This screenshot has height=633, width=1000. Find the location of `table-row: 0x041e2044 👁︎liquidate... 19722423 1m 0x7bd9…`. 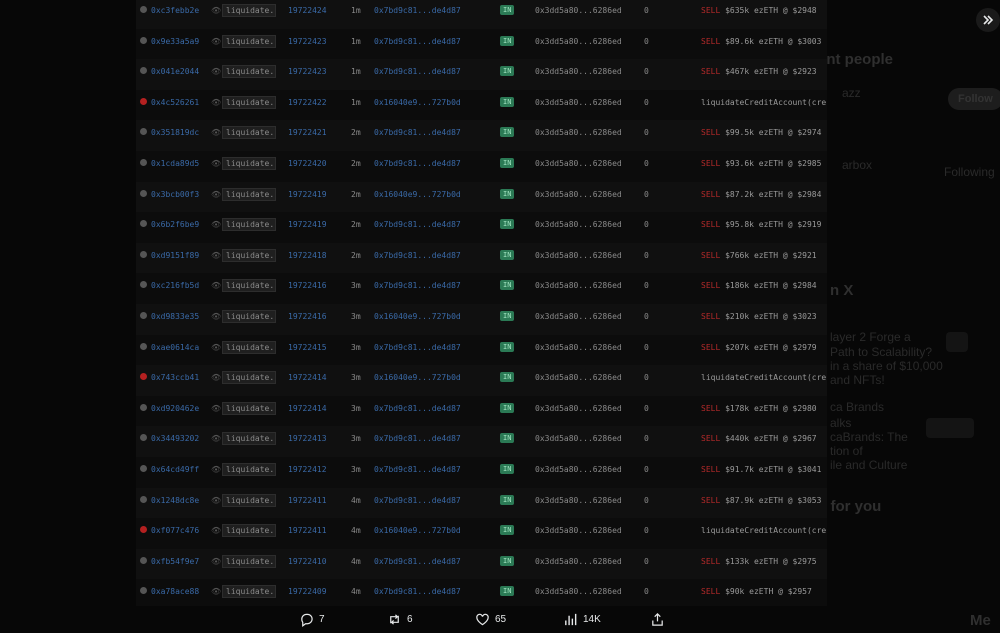

table-row: 0x041e2044 👁︎liquidate... 19722423 1m 0x7bd9… is located at coordinates (481, 74).